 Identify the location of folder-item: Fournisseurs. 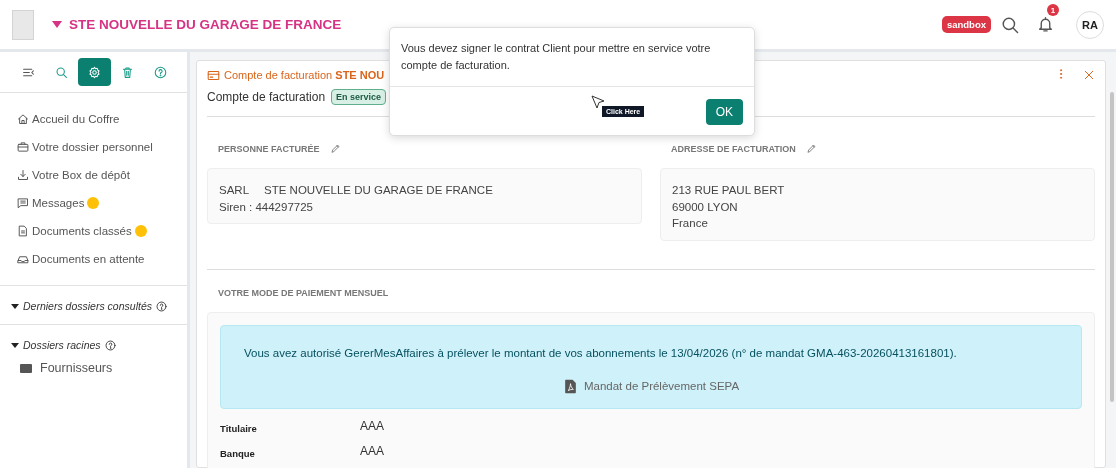
(76, 368).